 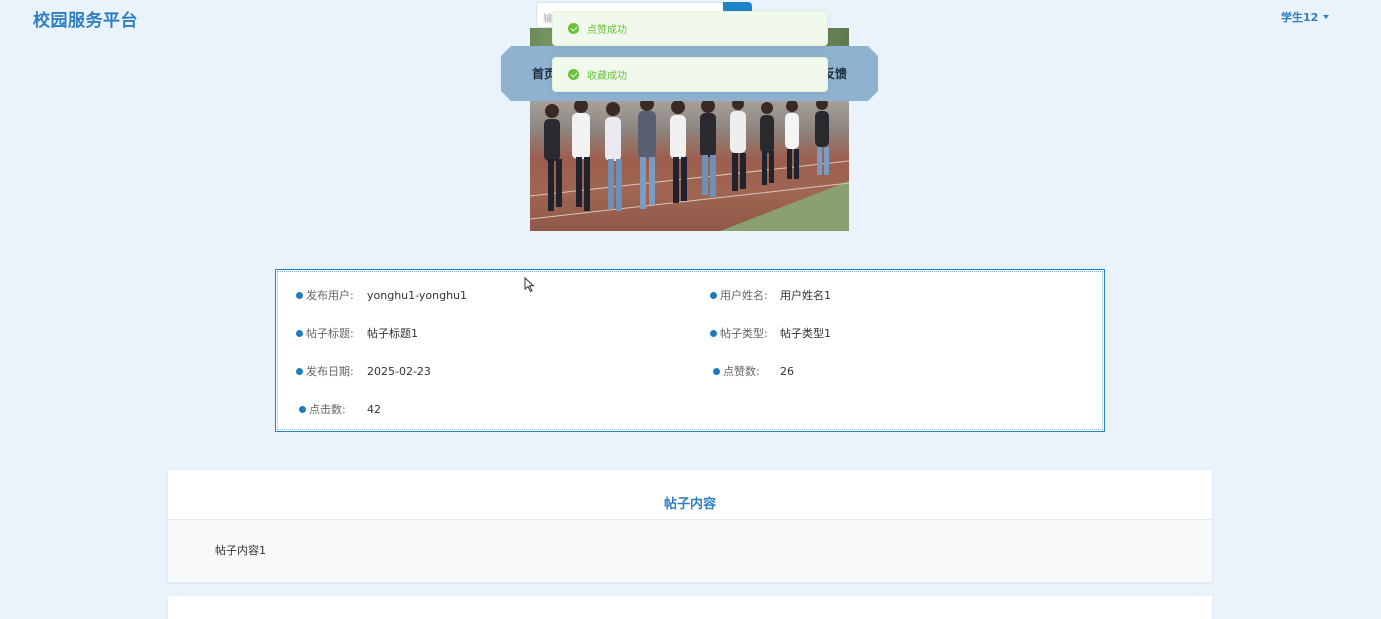 I want to click on post-content-text: 帖子内容1, so click(x=240, y=550).